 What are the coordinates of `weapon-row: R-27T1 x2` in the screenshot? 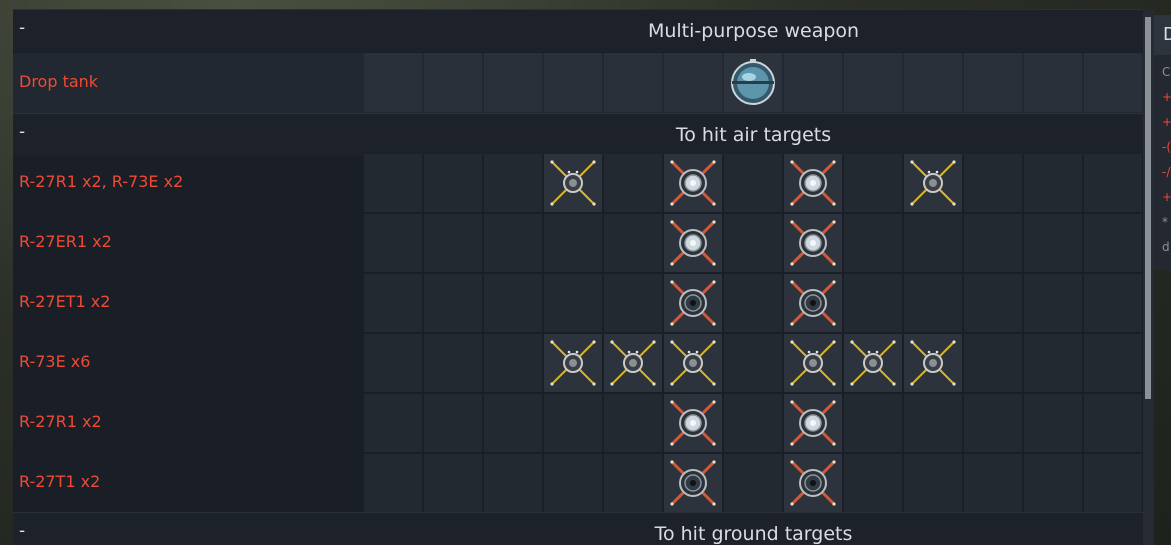 It's located at (578, 483).